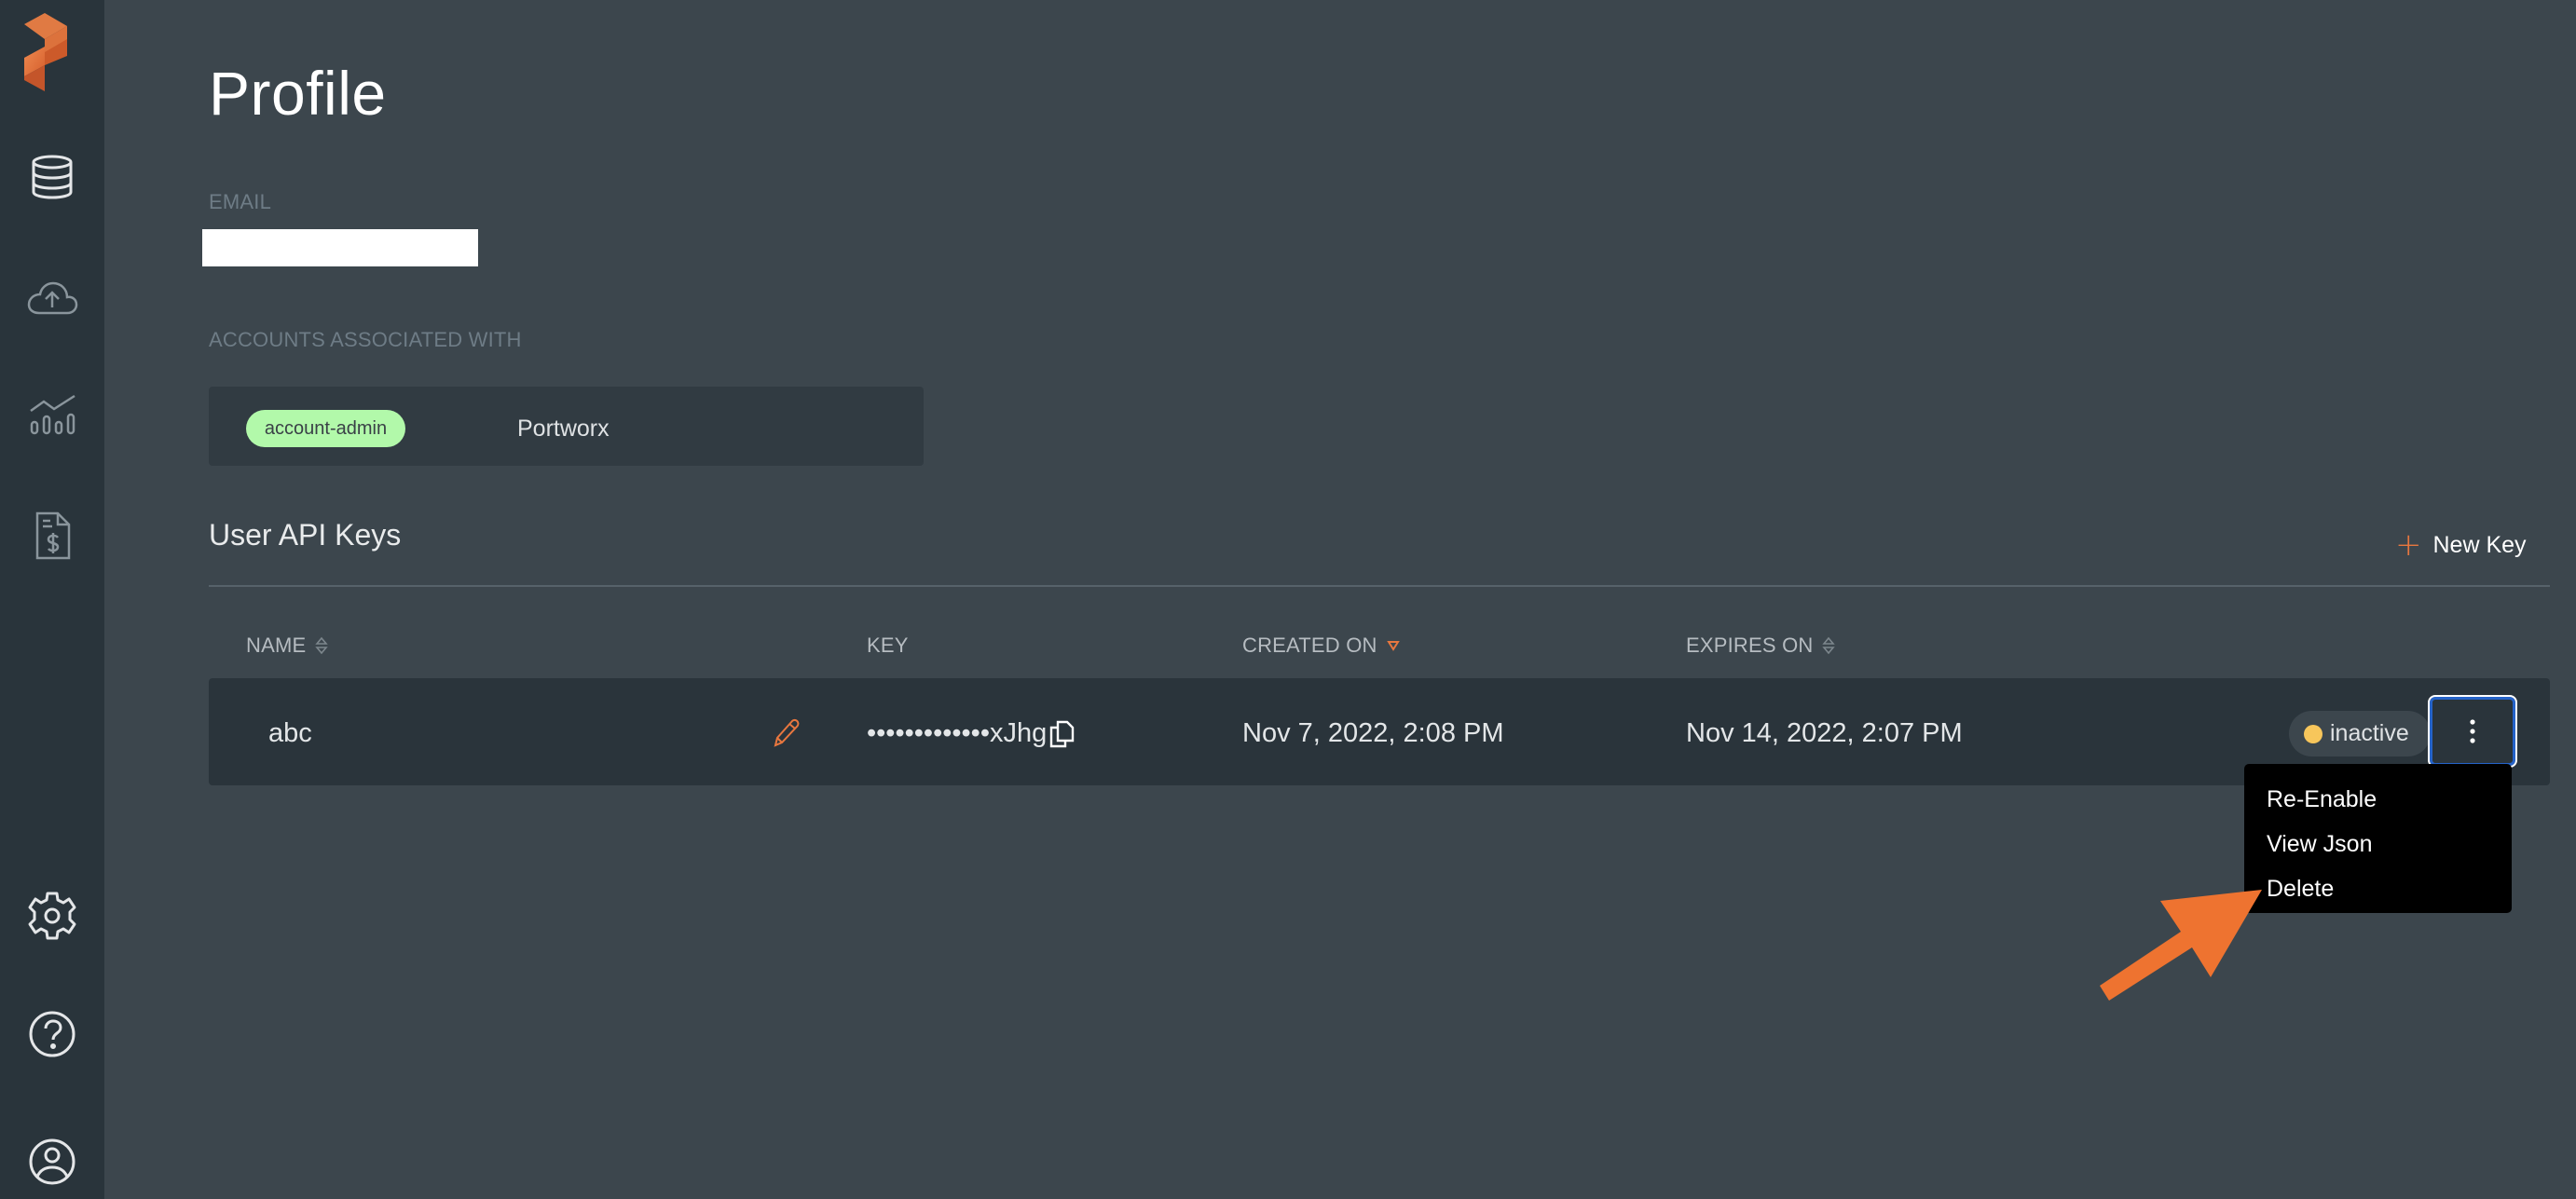 Image resolution: width=2576 pixels, height=1199 pixels. I want to click on column-header-expires-label: EXPIRES ON, so click(1750, 645).